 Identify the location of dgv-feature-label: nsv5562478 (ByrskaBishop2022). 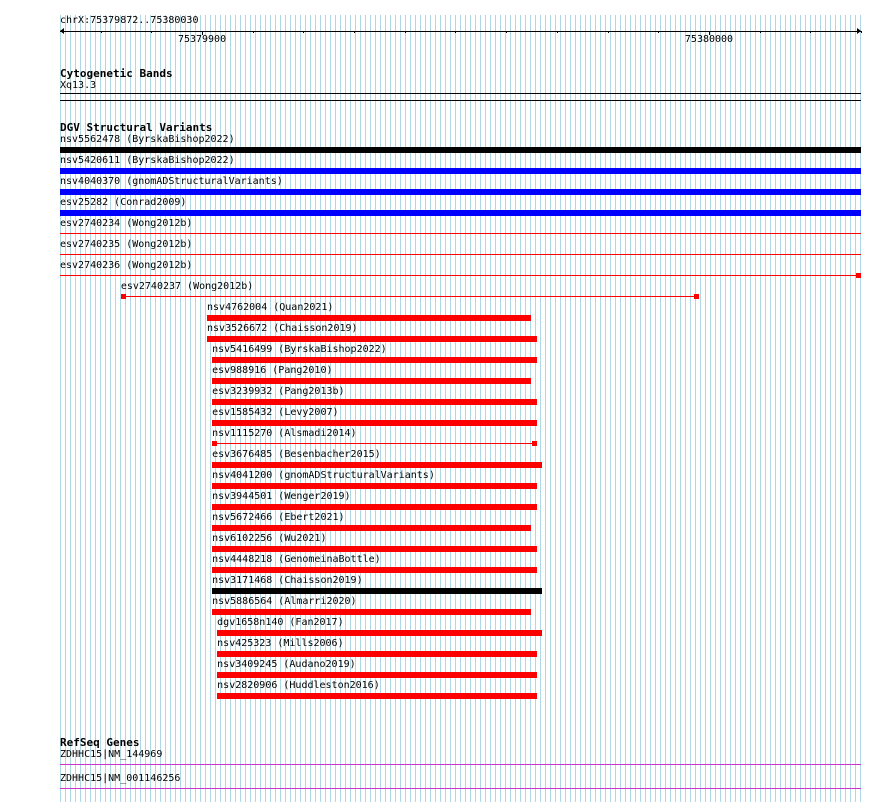
(147, 139).